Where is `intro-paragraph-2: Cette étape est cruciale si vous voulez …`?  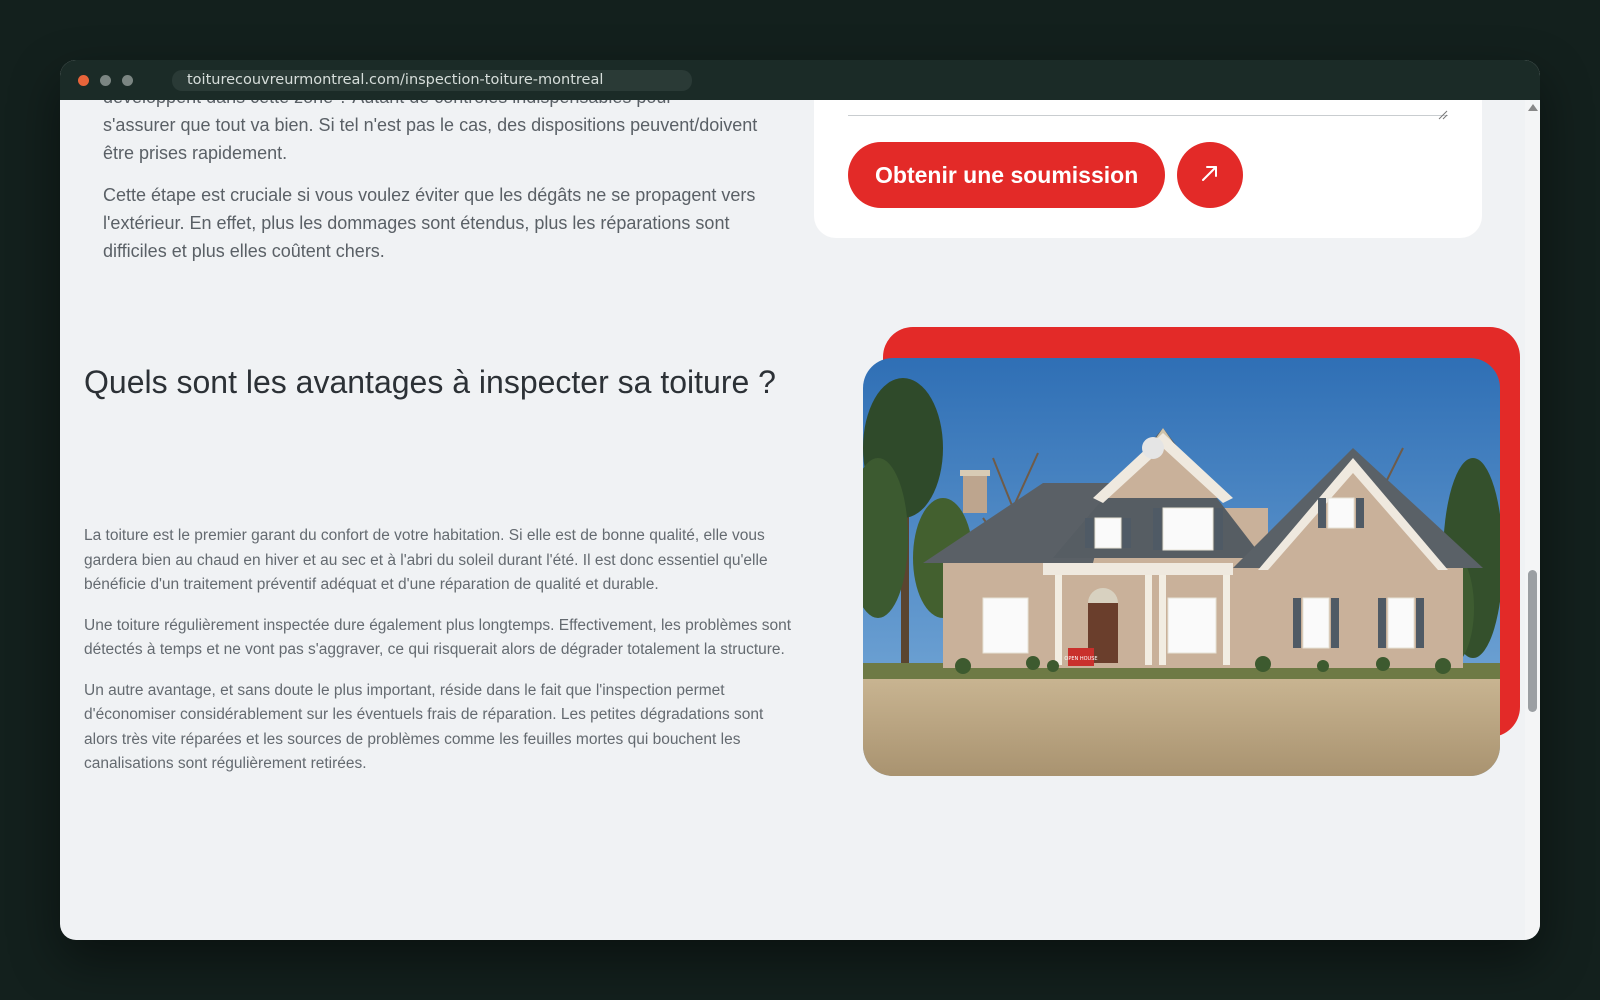 intro-paragraph-2: Cette étape est cruciale si vous voulez … is located at coordinates (429, 223).